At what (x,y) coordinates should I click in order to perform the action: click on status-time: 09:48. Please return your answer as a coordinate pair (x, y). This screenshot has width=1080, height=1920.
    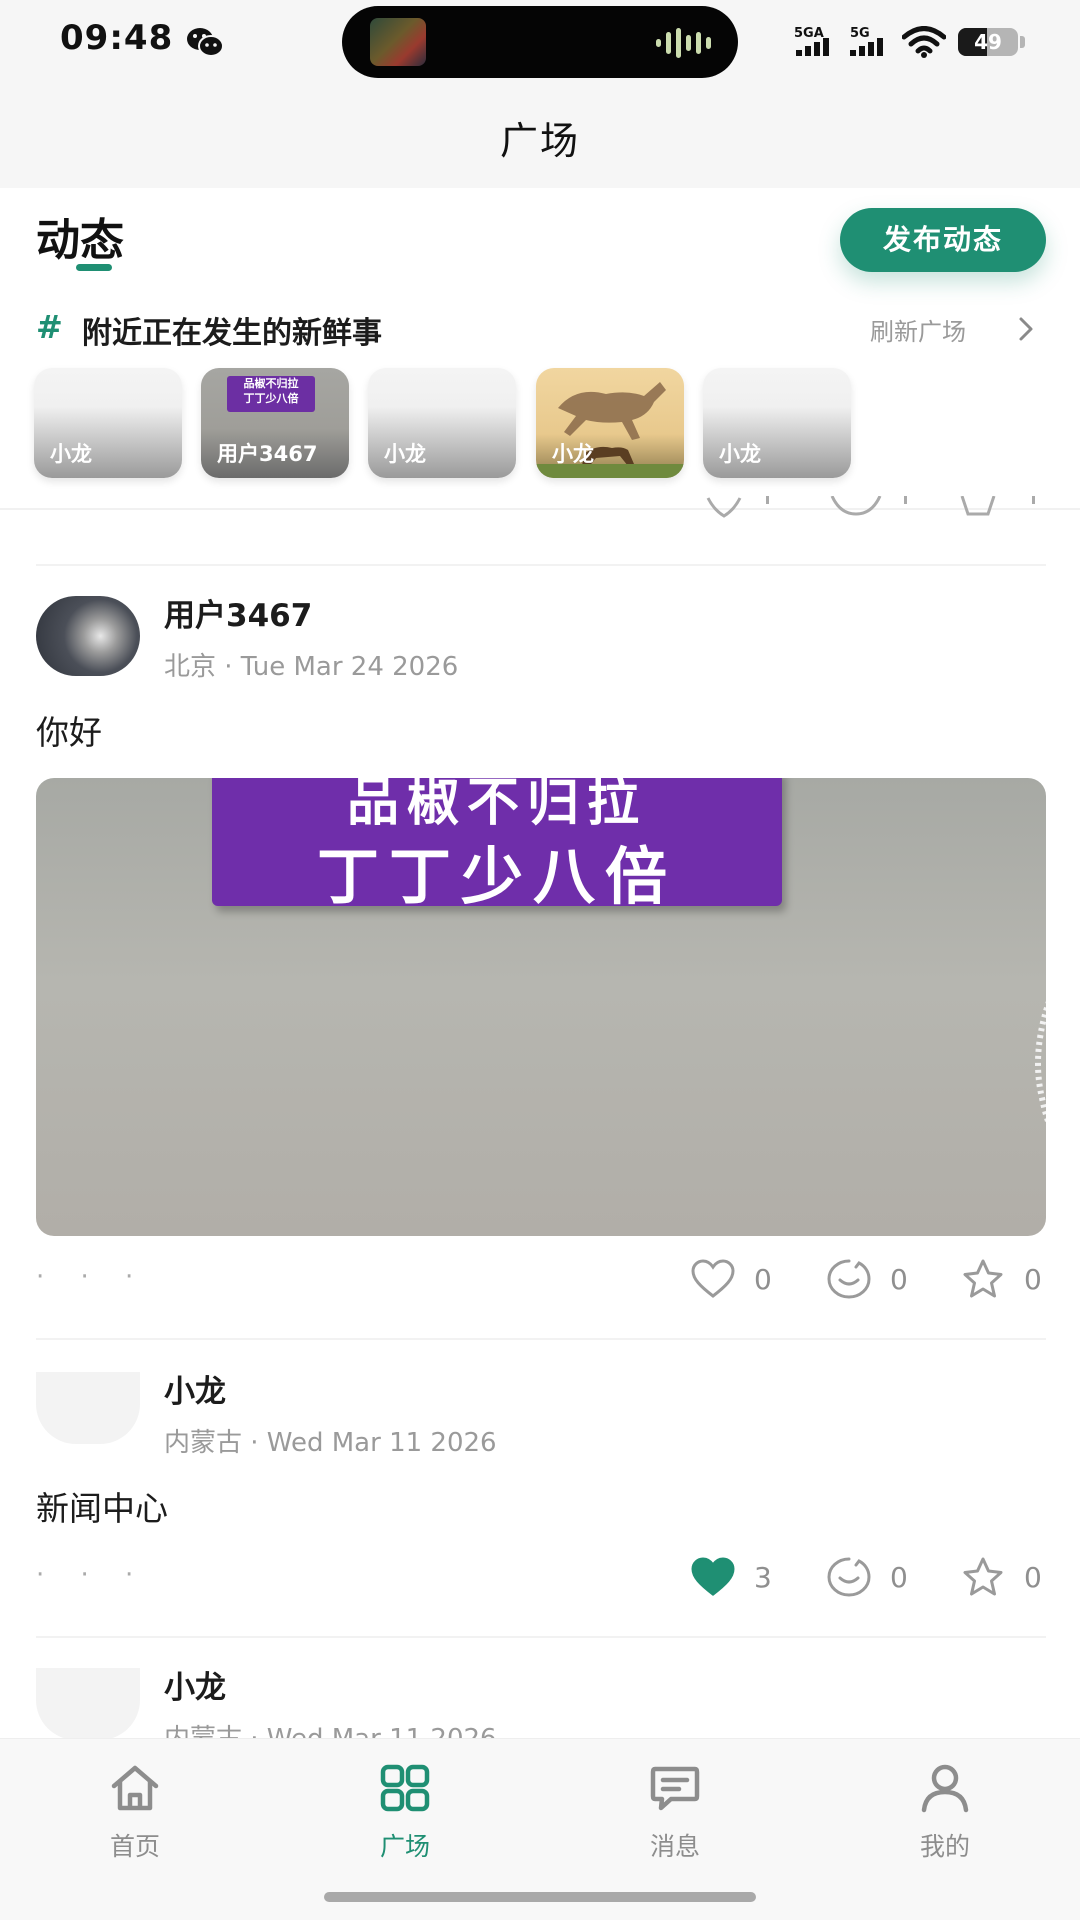
    Looking at the image, I should click on (117, 38).